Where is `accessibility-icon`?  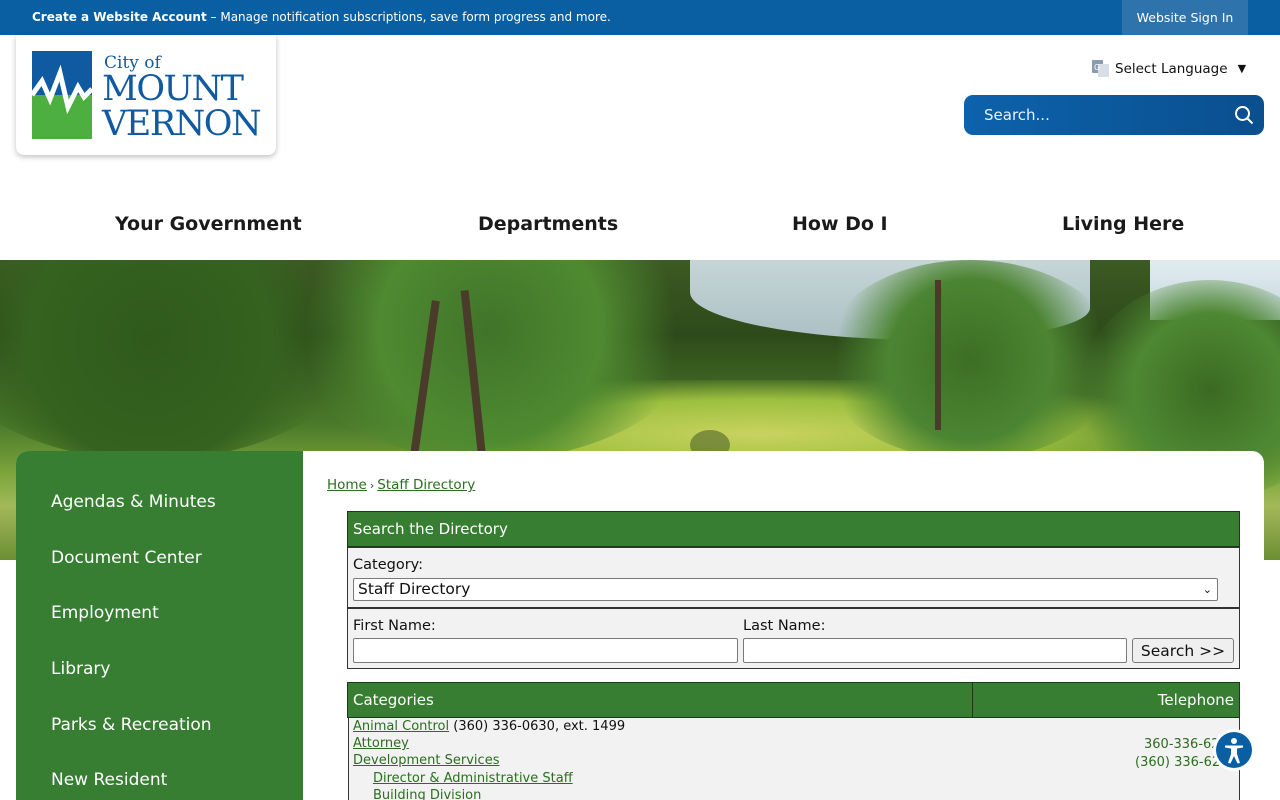 accessibility-icon is located at coordinates (1234, 751).